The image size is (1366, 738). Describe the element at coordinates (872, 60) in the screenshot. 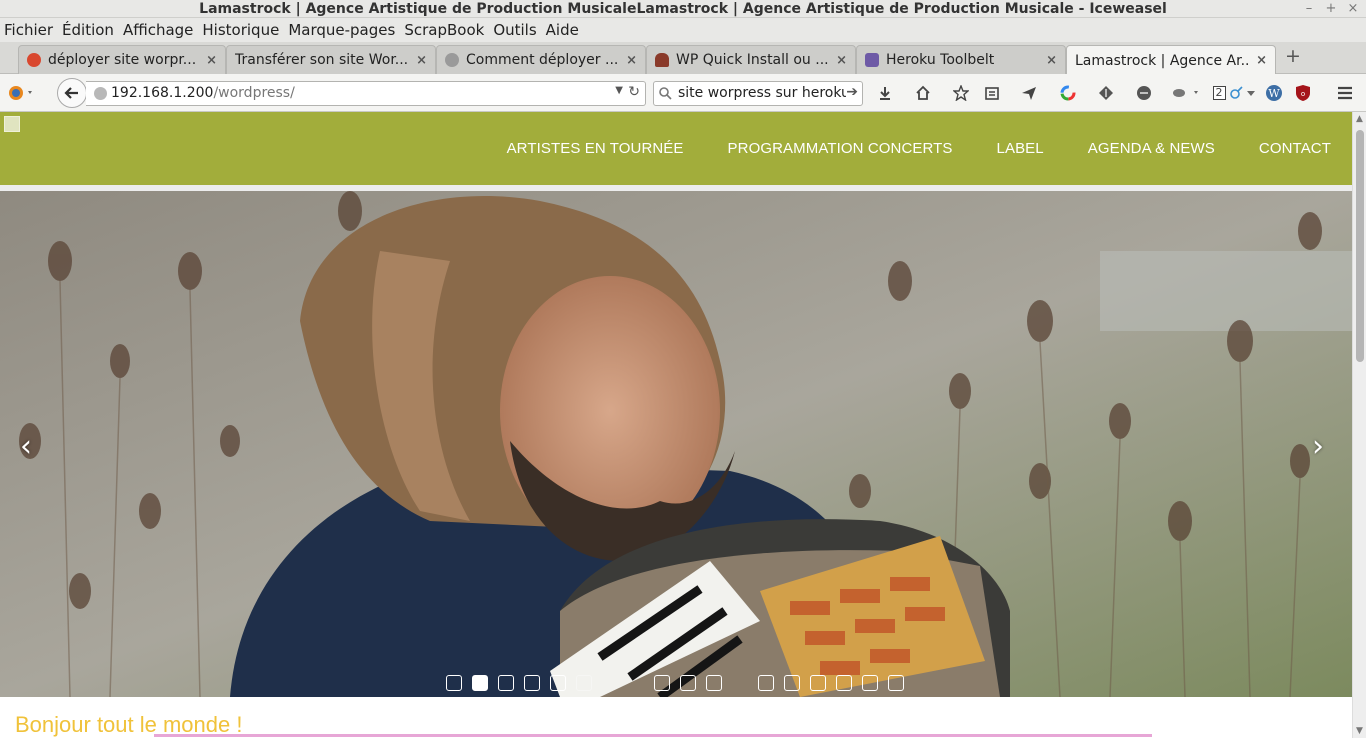

I see `heroku-icon` at that location.